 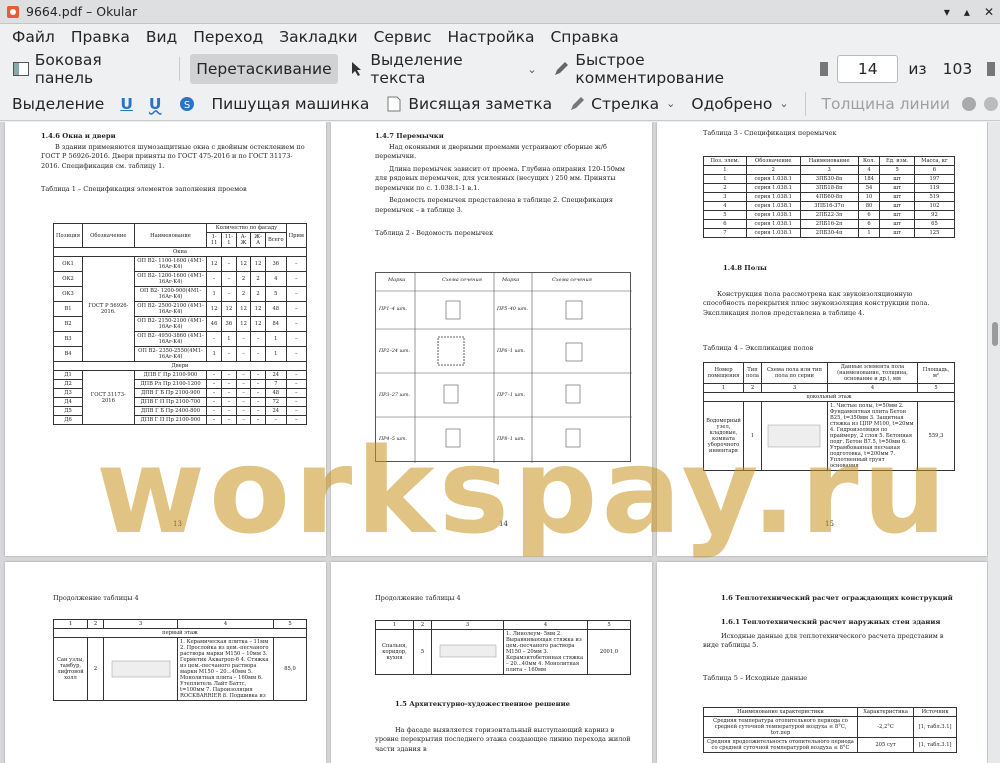 What do you see at coordinates (947, 12) in the screenshot?
I see `minimize-icon: ▾` at bounding box center [947, 12].